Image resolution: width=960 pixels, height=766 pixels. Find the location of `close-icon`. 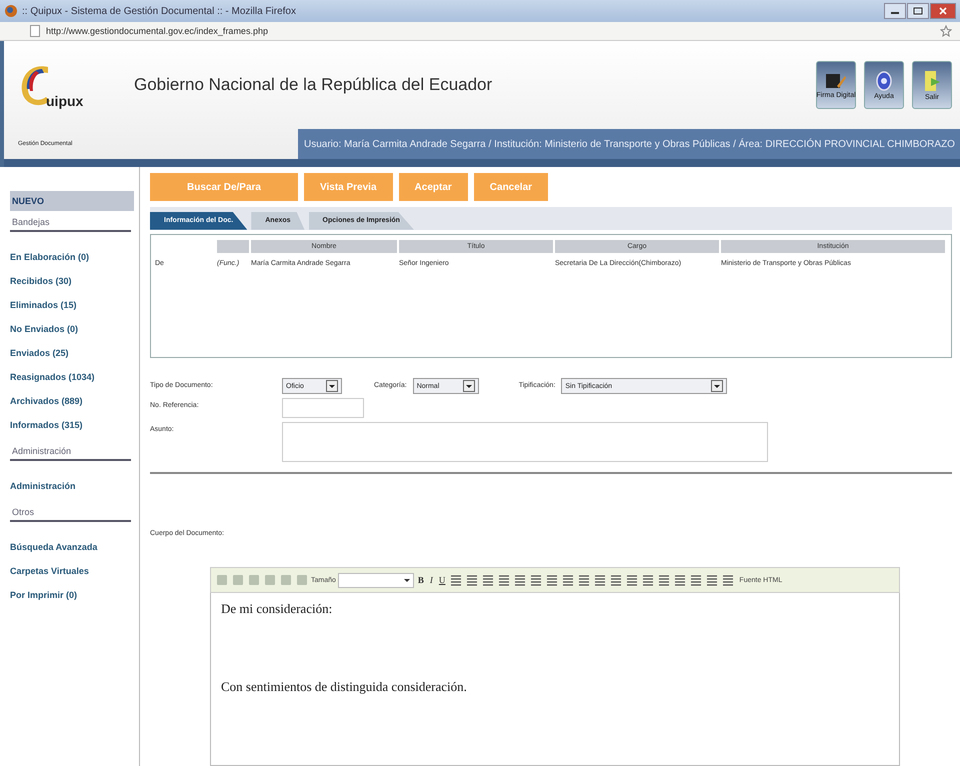

close-icon is located at coordinates (943, 11).